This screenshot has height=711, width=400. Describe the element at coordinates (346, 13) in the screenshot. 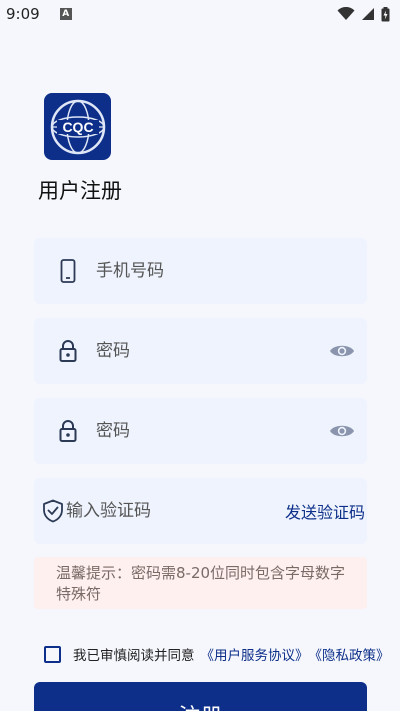

I see `wifi-icon` at that location.